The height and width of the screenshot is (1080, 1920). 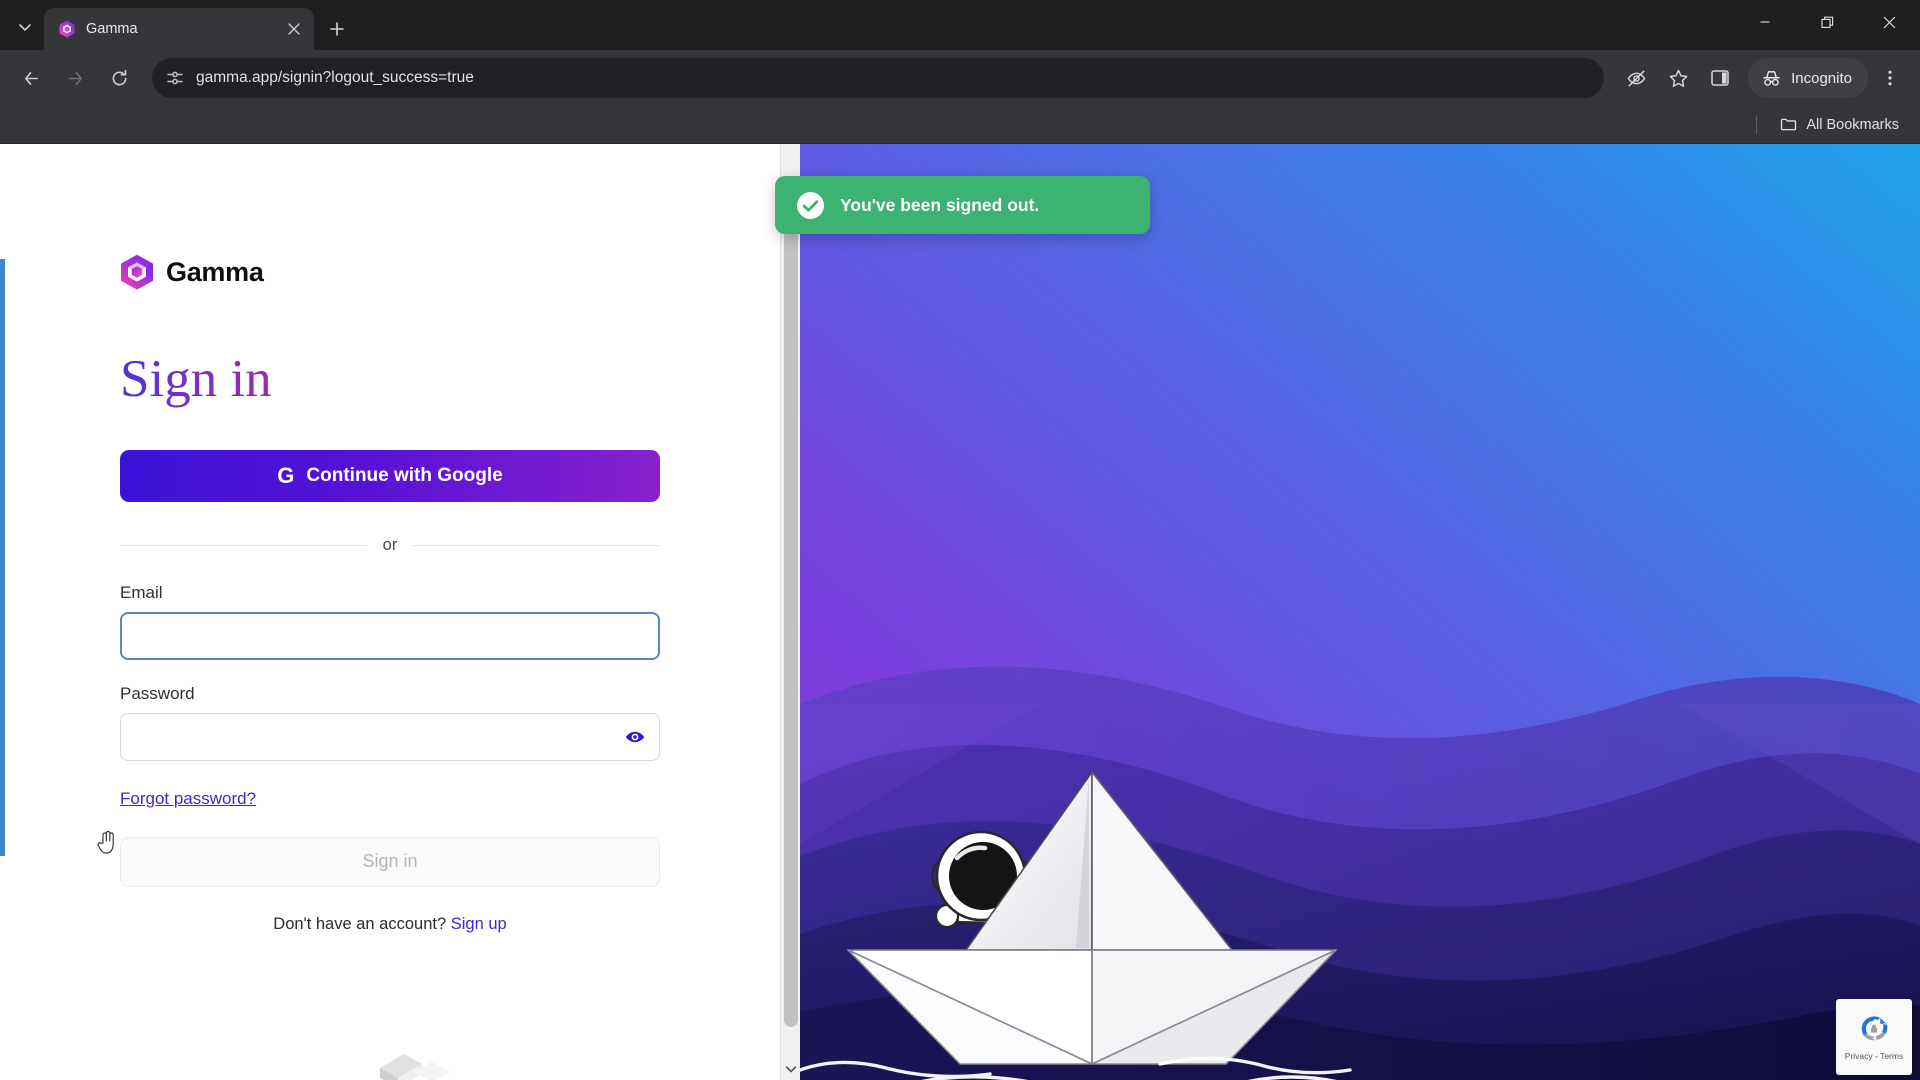 I want to click on browser-tab: Gamma, so click(x=179, y=29).